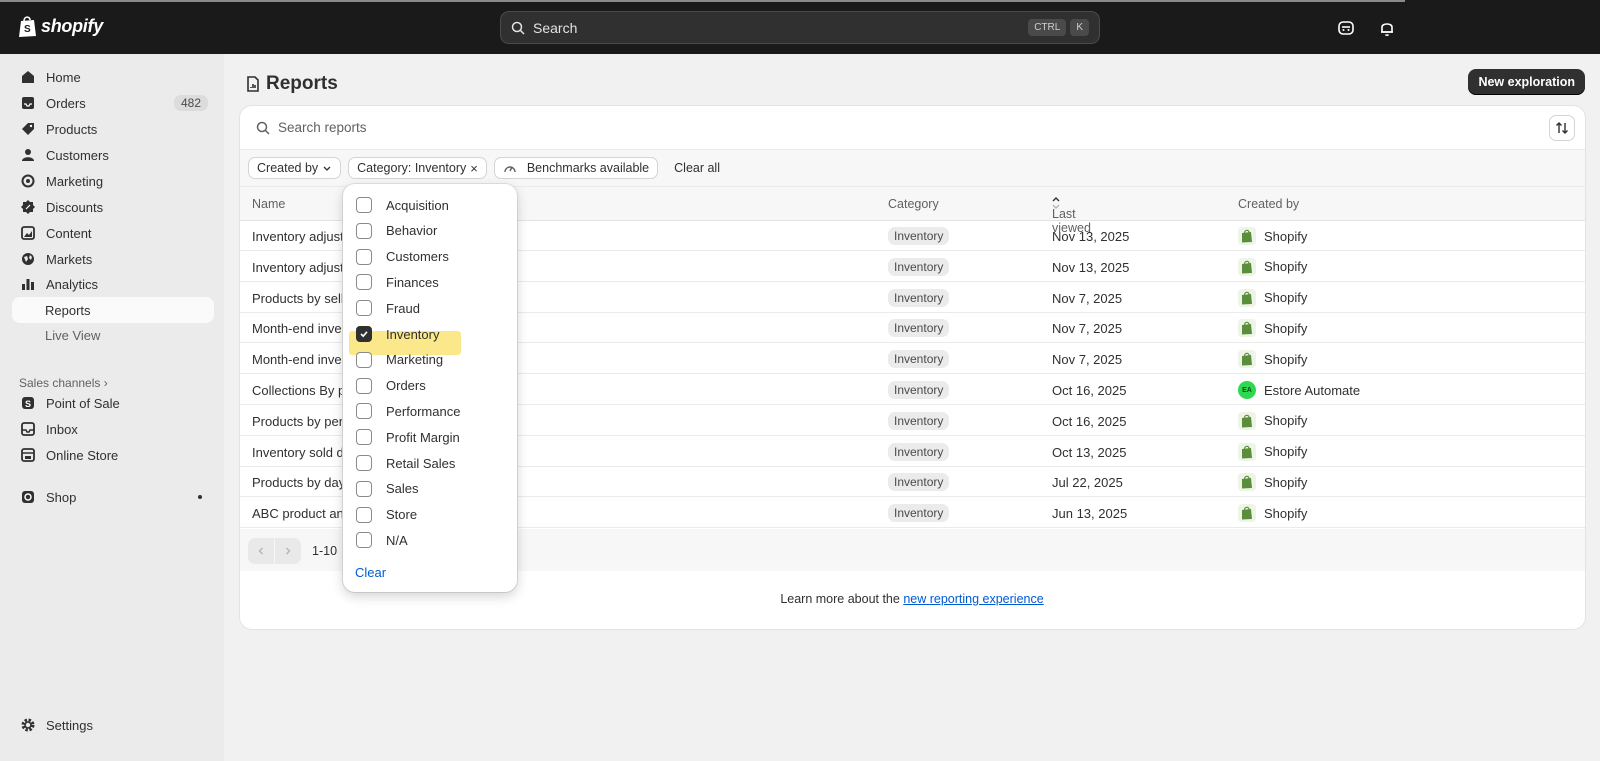  Describe the element at coordinates (412, 231) in the screenshot. I see `option-label: Behavior` at that location.